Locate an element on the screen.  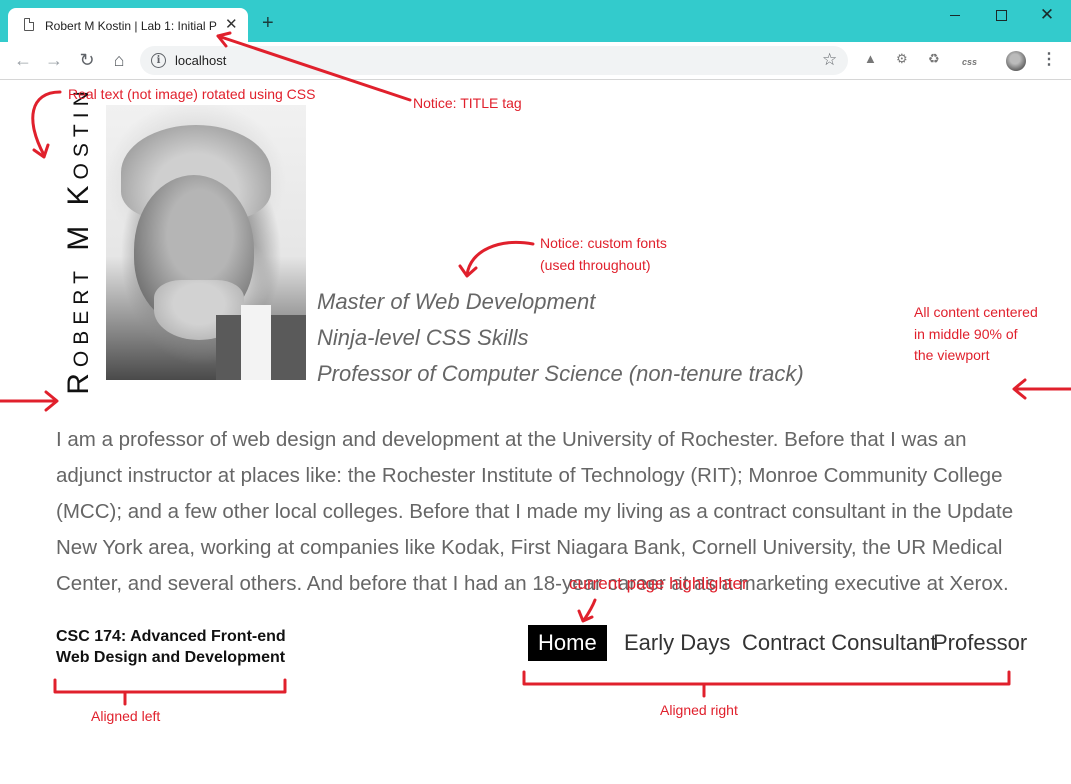
maximize-icon is located at coordinates (1001, 15).